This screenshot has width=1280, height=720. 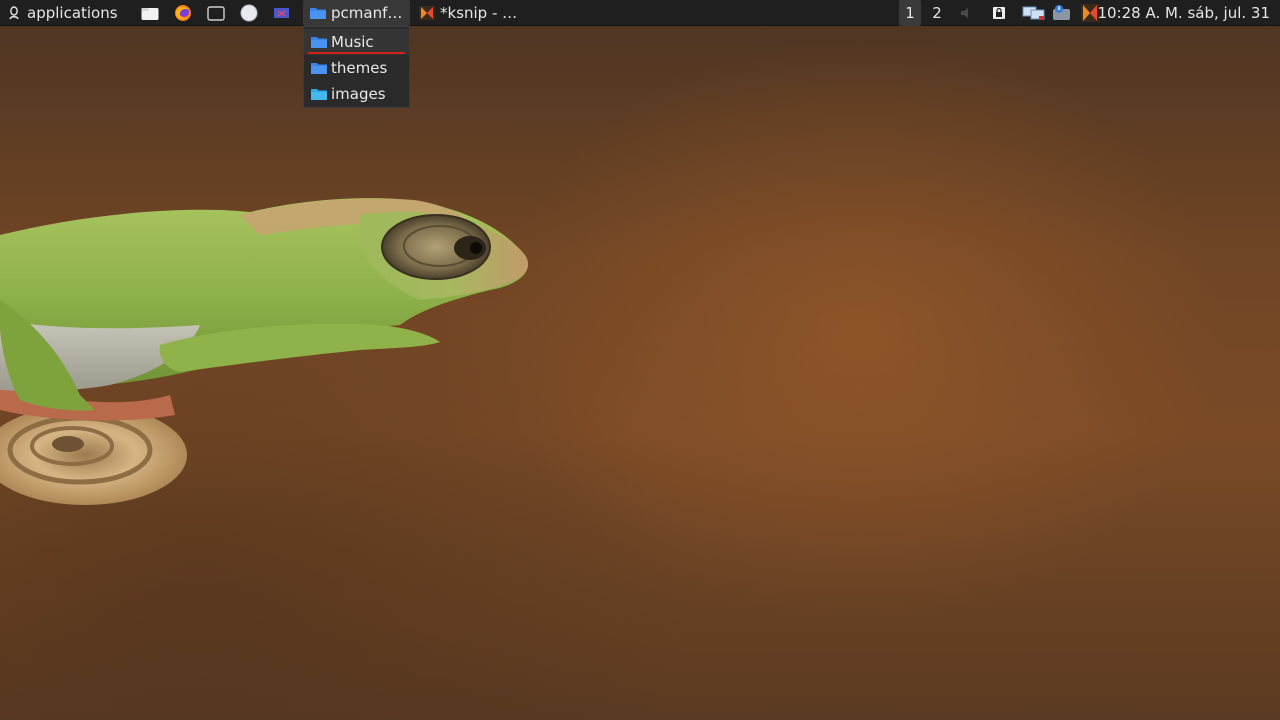 I want to click on task-window-list-menu: Music themes images, so click(x=356, y=67).